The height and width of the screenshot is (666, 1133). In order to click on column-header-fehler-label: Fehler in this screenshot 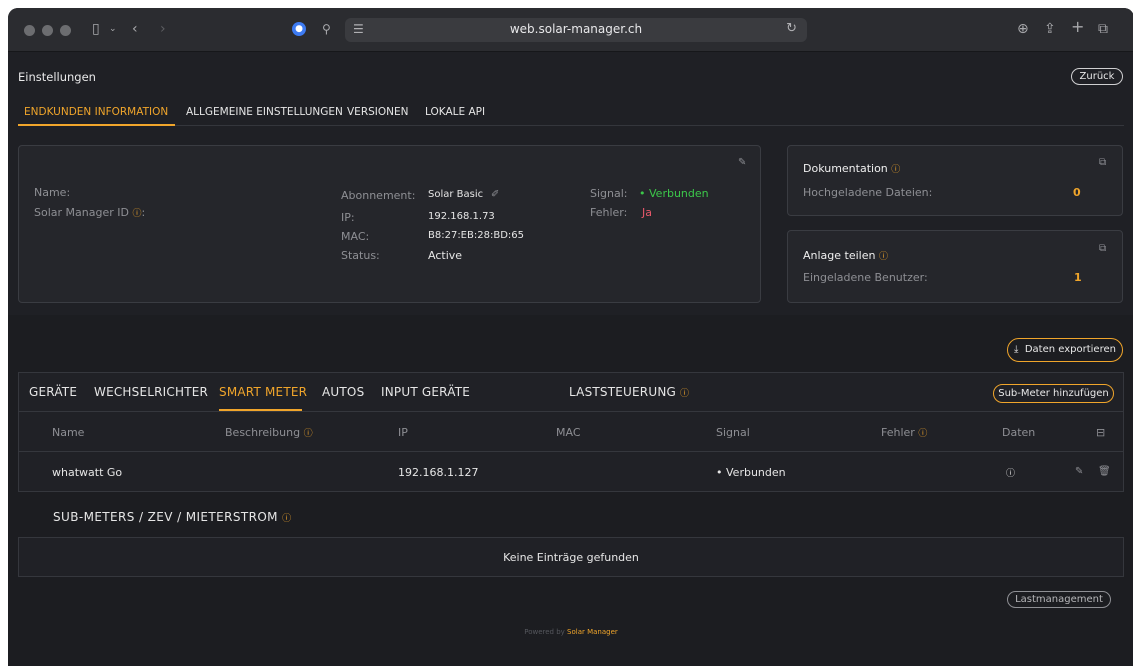, I will do `click(898, 432)`.